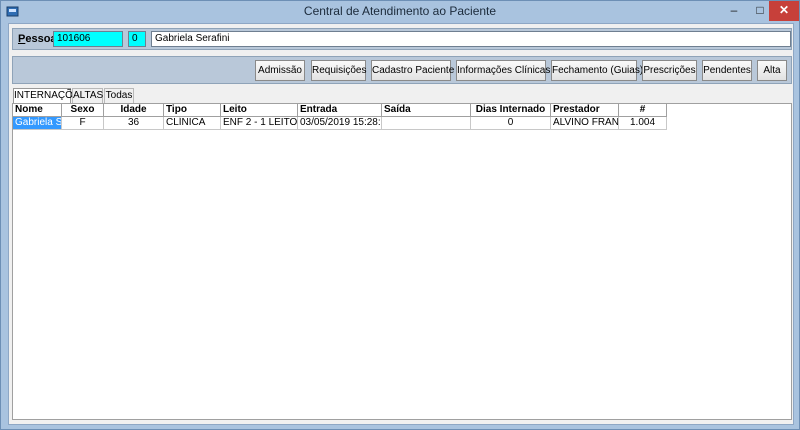  What do you see at coordinates (503, 70) in the screenshot?
I see `informacoes-clinicas-button: Informações Clínicas` at bounding box center [503, 70].